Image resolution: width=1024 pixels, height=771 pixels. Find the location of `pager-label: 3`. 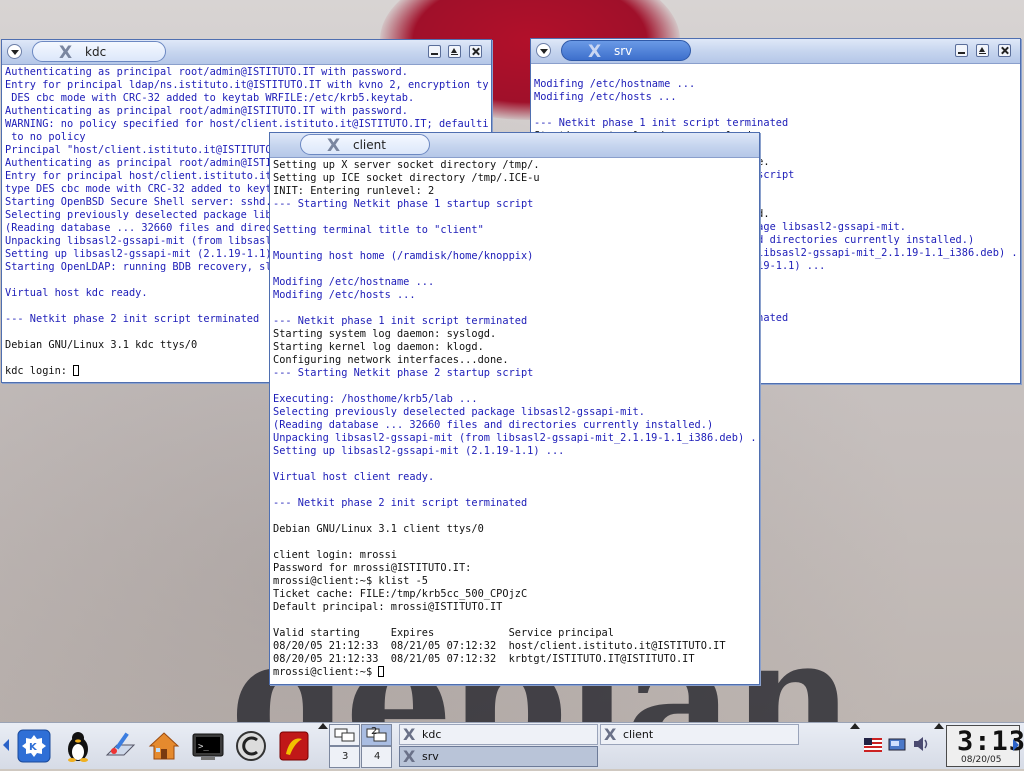

pager-label: 3 is located at coordinates (345, 756).